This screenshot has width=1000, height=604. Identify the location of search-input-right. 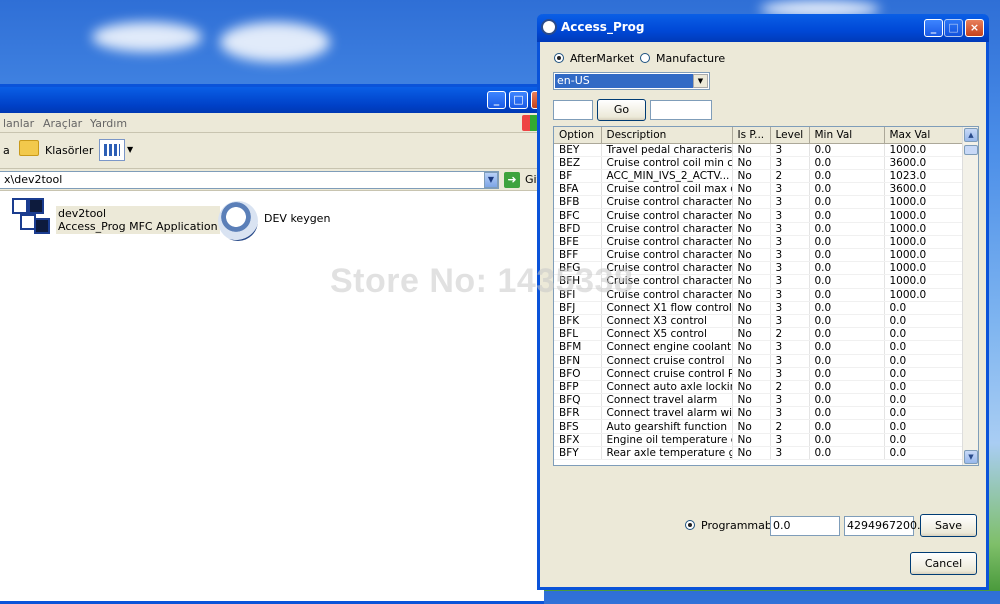
(681, 110).